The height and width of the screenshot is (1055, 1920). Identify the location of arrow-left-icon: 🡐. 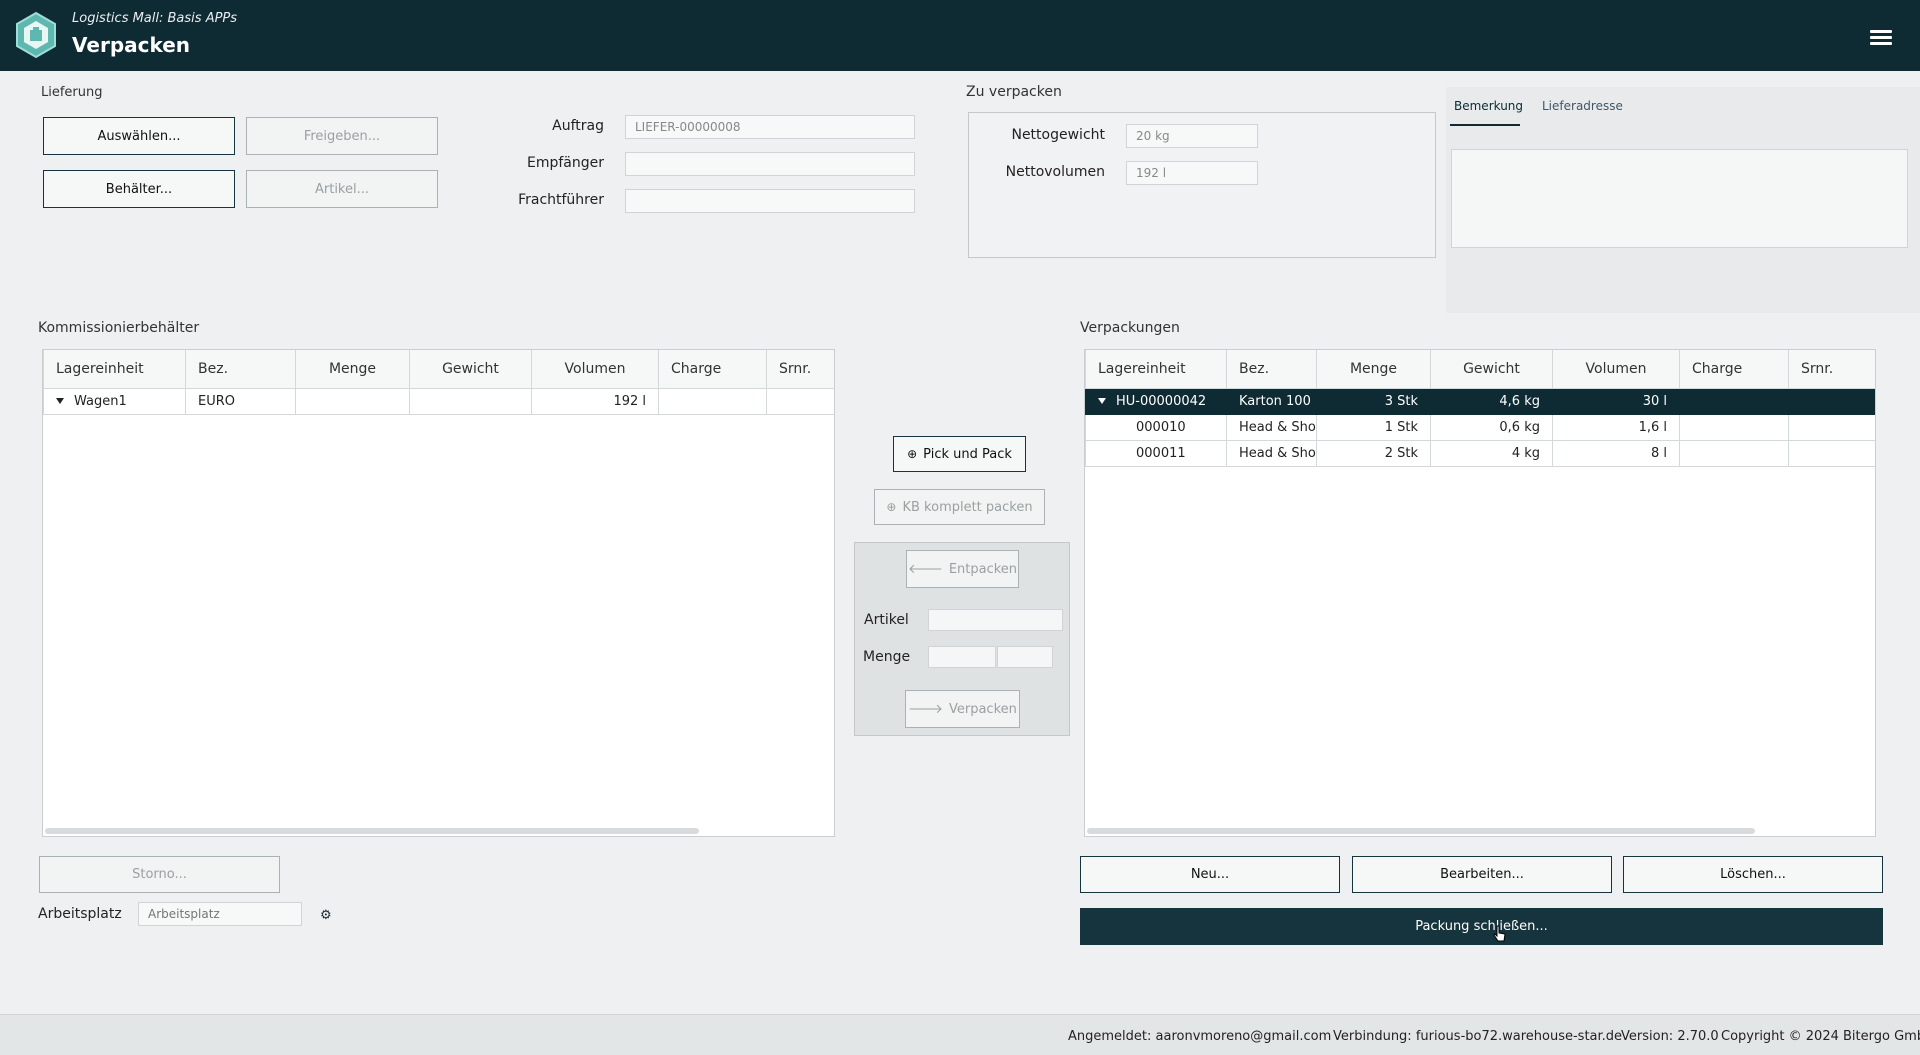
(925, 569).